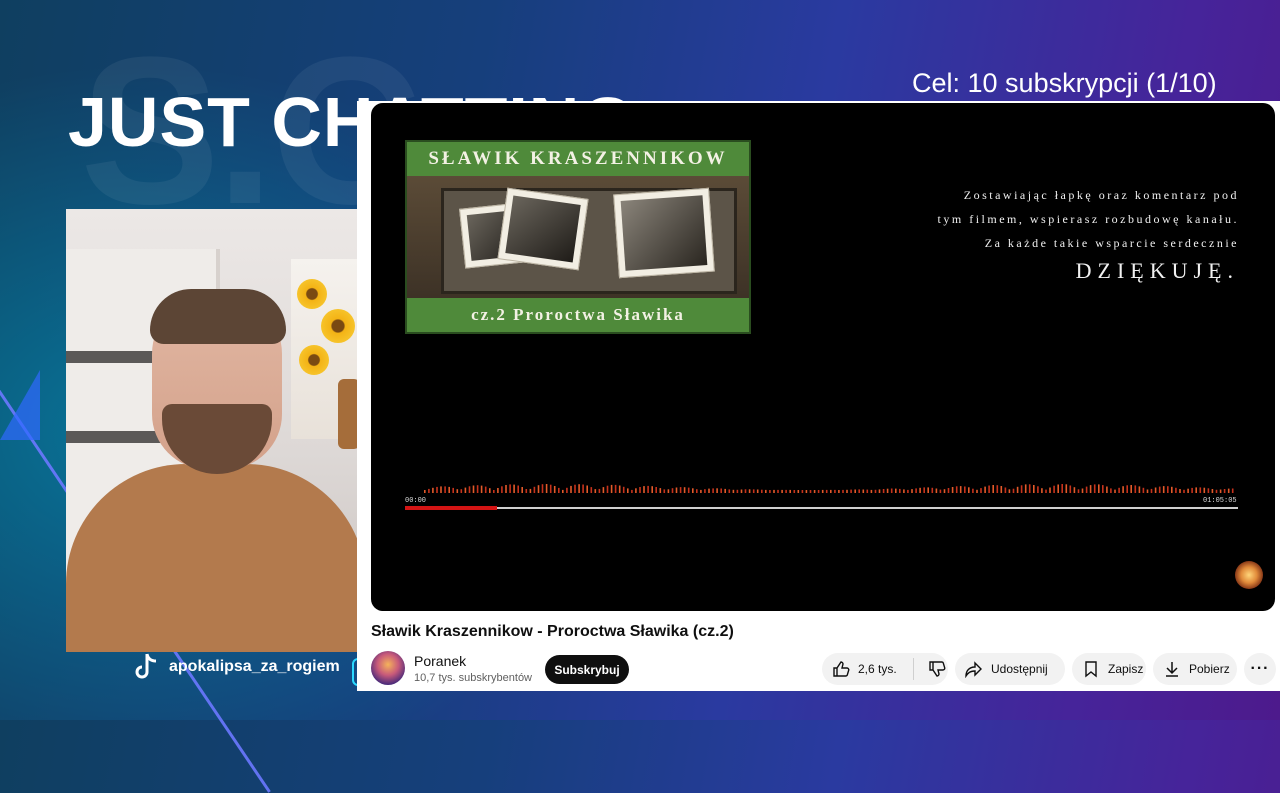 This screenshot has width=1280, height=793. I want to click on share-label: Udostępnij, so click(1019, 669).